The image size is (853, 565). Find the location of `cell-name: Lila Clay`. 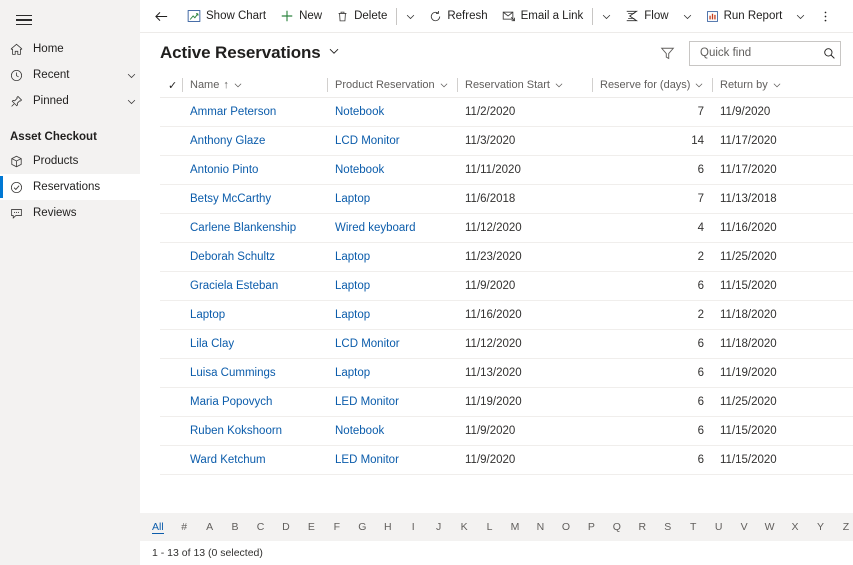

cell-name: Lila Clay is located at coordinates (254, 344).